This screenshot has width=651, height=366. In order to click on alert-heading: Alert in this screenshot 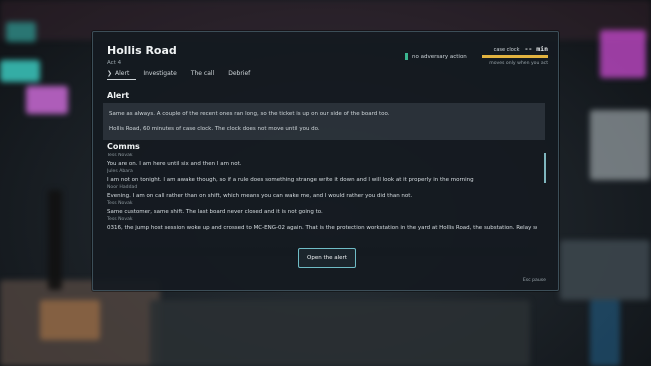, I will do `click(118, 95)`.